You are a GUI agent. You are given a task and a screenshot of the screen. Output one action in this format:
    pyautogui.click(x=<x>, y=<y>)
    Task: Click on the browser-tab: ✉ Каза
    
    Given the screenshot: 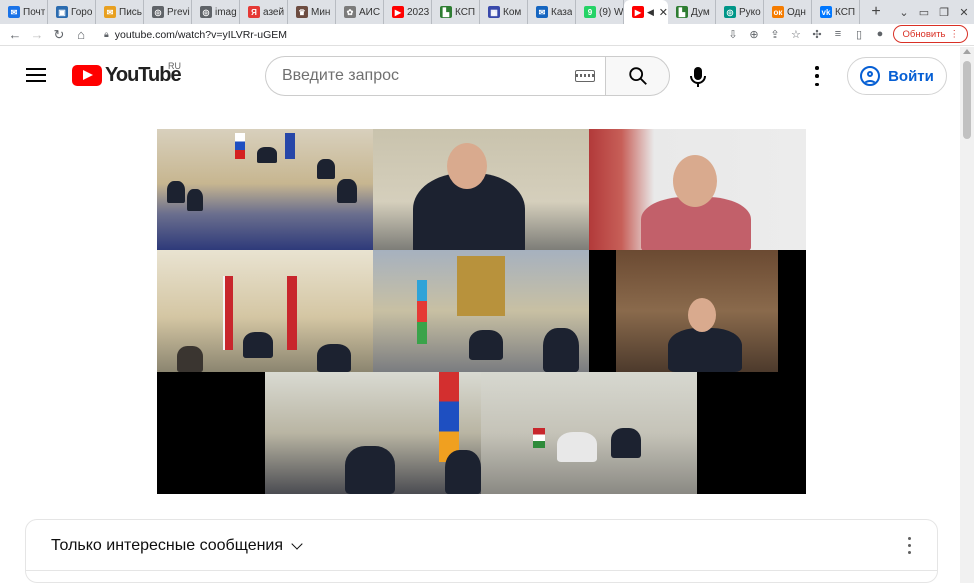 What is the action you would take?
    pyautogui.click(x=552, y=12)
    